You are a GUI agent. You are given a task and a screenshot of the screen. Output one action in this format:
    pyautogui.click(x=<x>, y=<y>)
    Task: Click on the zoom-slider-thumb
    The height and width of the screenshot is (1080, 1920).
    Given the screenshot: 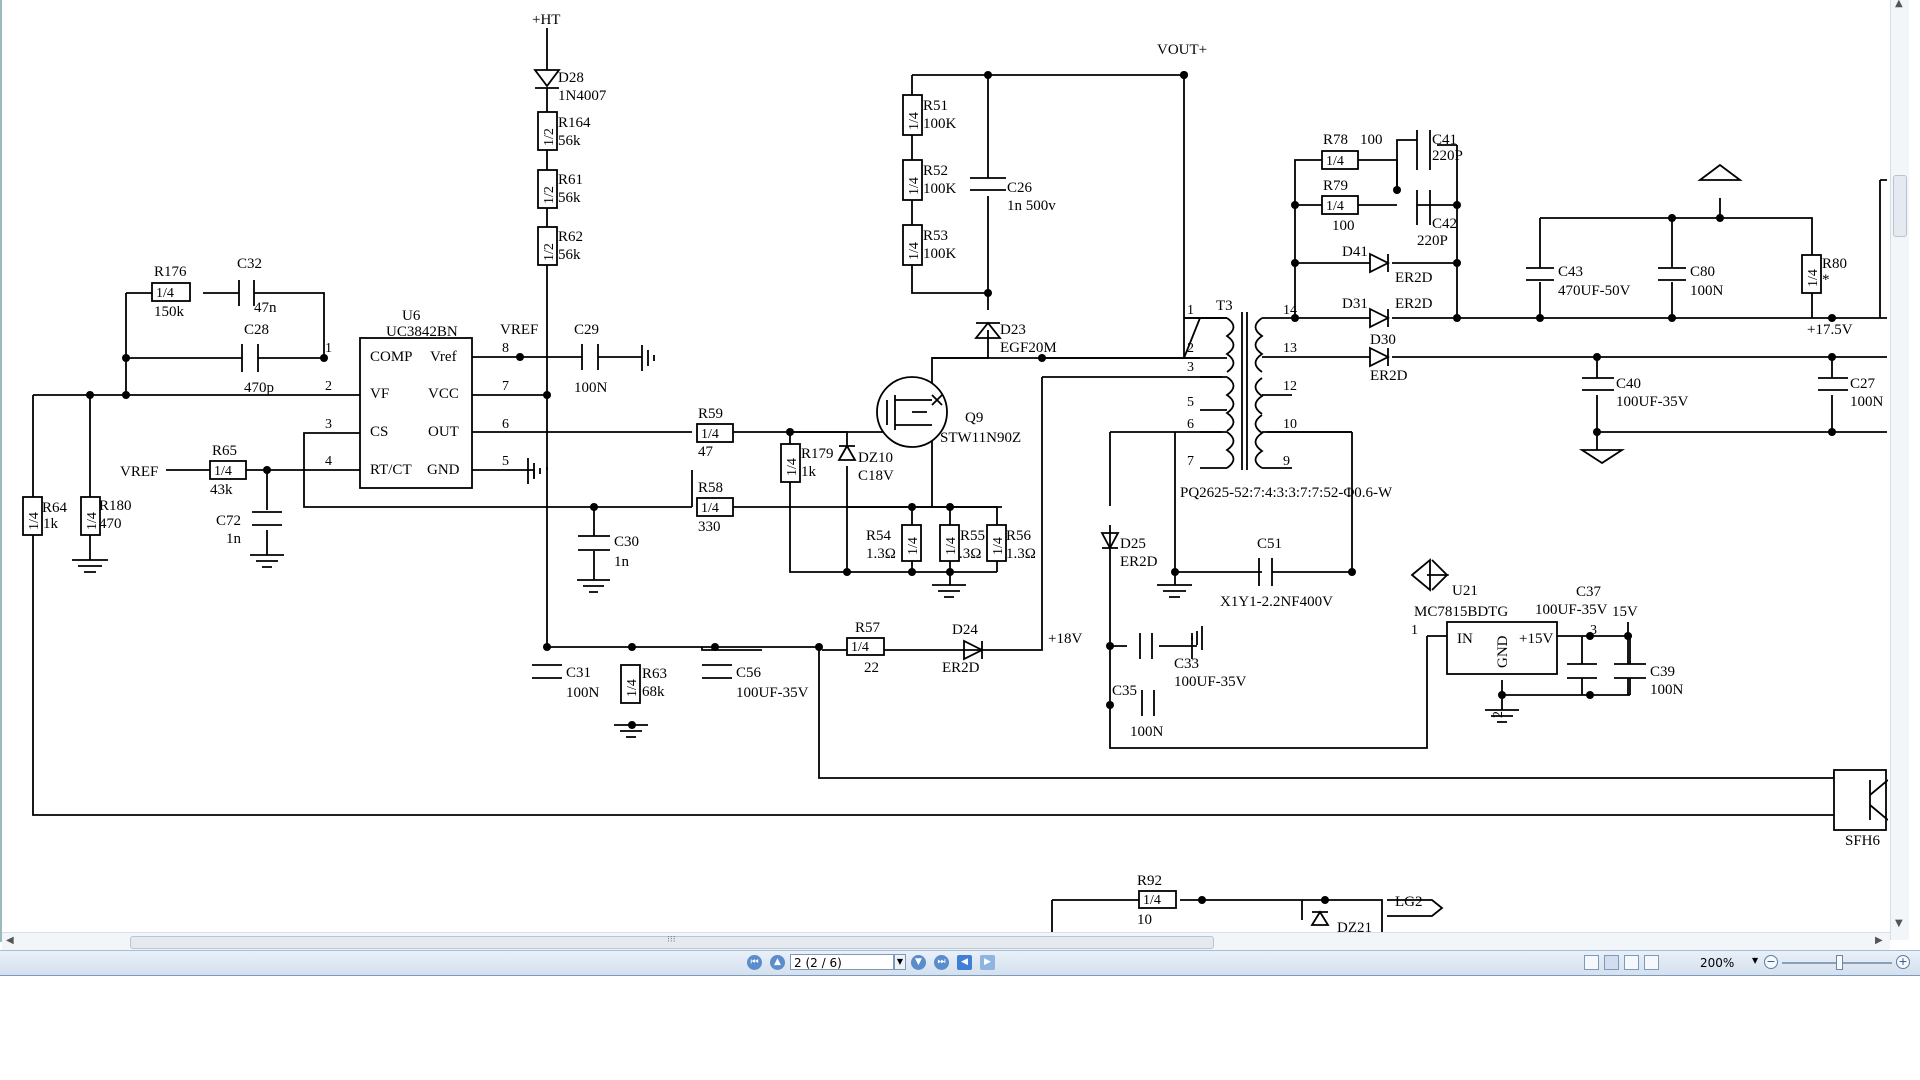 What is the action you would take?
    pyautogui.click(x=1839, y=962)
    